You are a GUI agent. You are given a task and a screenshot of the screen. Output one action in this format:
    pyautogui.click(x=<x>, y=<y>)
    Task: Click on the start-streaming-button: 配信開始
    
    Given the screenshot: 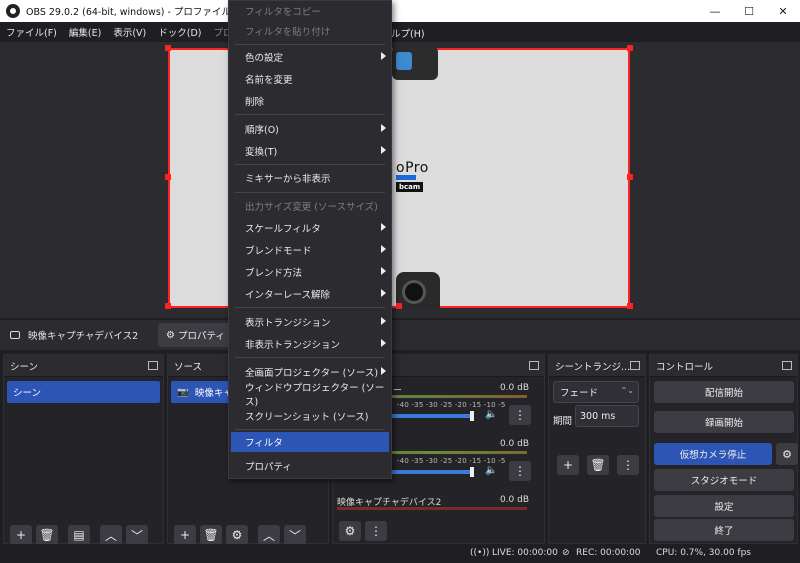 What is the action you would take?
    pyautogui.click(x=724, y=392)
    